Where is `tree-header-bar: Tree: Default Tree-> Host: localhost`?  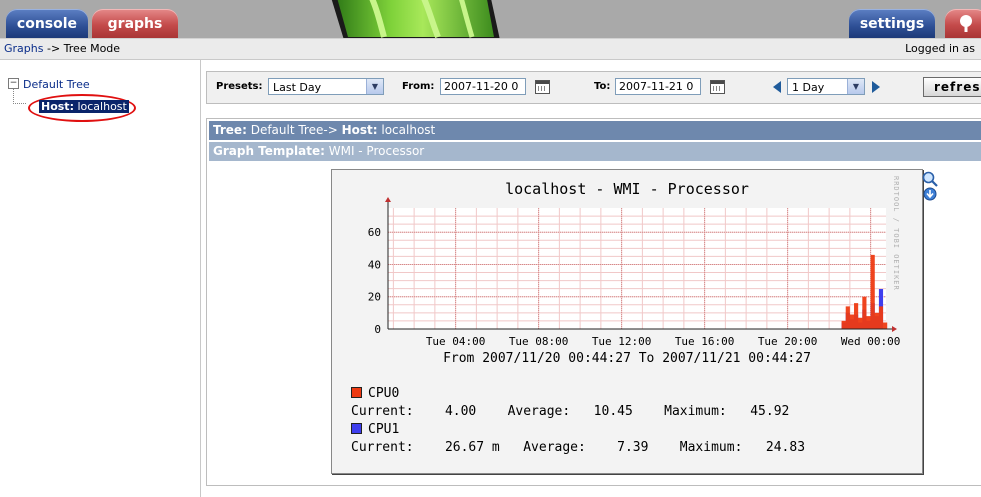 tree-header-bar: Tree: Default Tree-> Host: localhost is located at coordinates (595, 130).